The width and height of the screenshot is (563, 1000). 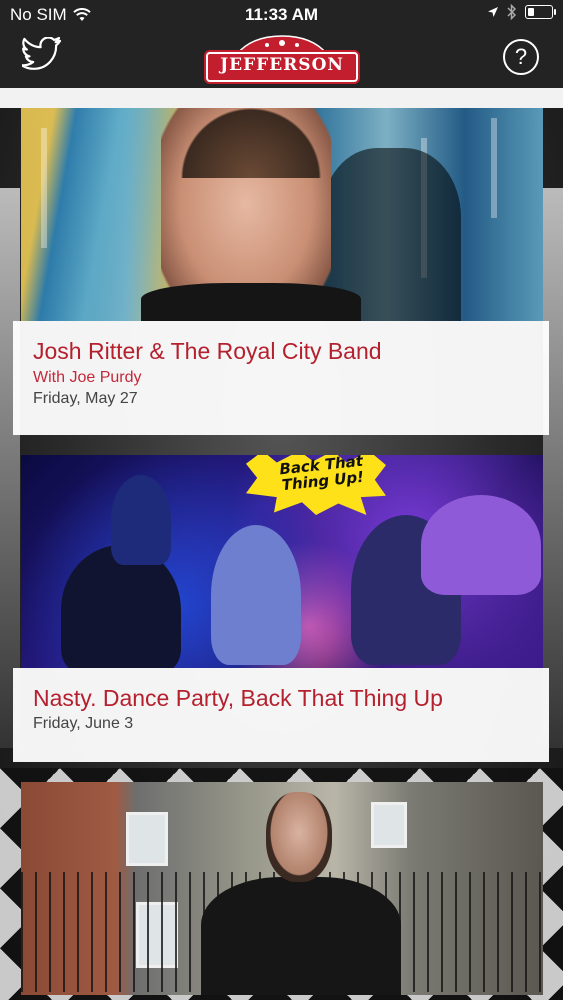 I want to click on logo-text: JEFFERSON, so click(x=282, y=65).